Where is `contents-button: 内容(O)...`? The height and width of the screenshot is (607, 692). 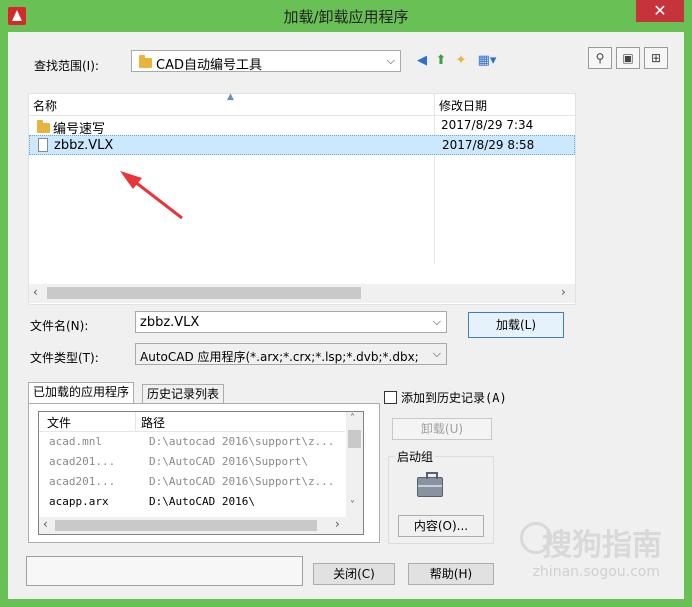 contents-button: 内容(O)... is located at coordinates (441, 526).